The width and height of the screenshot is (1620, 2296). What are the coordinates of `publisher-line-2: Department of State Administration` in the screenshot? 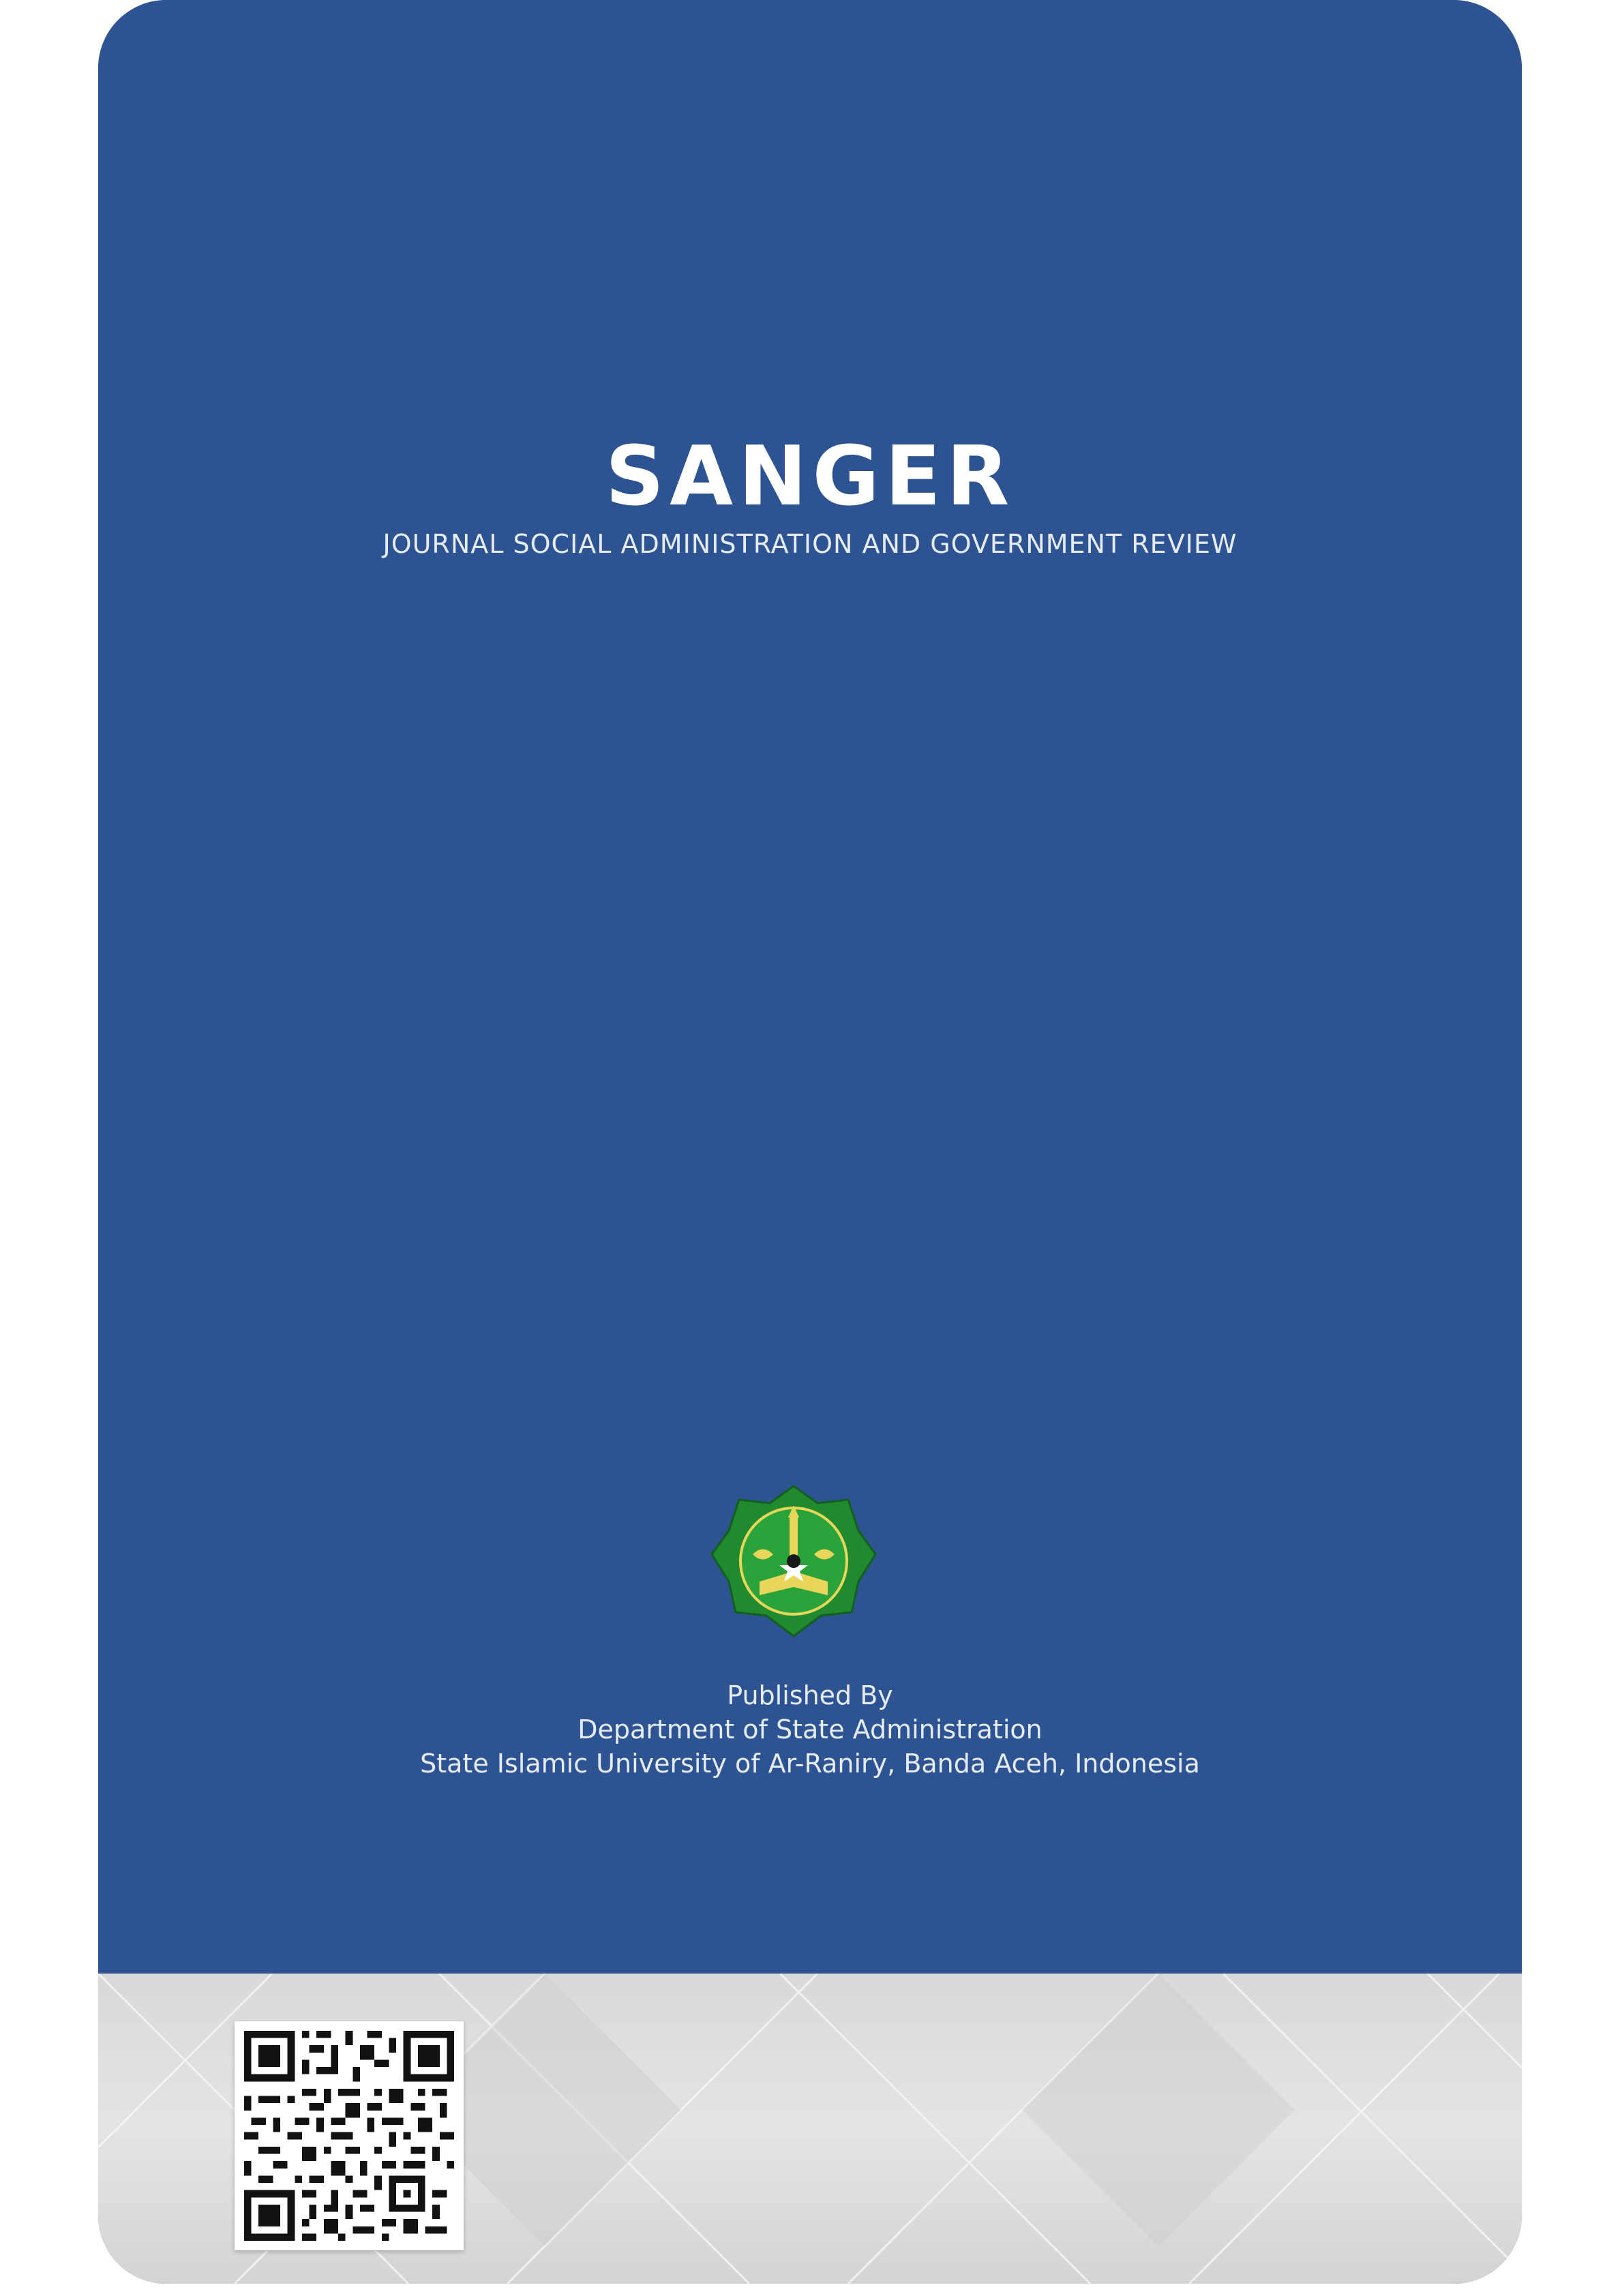 It's located at (810, 1730).